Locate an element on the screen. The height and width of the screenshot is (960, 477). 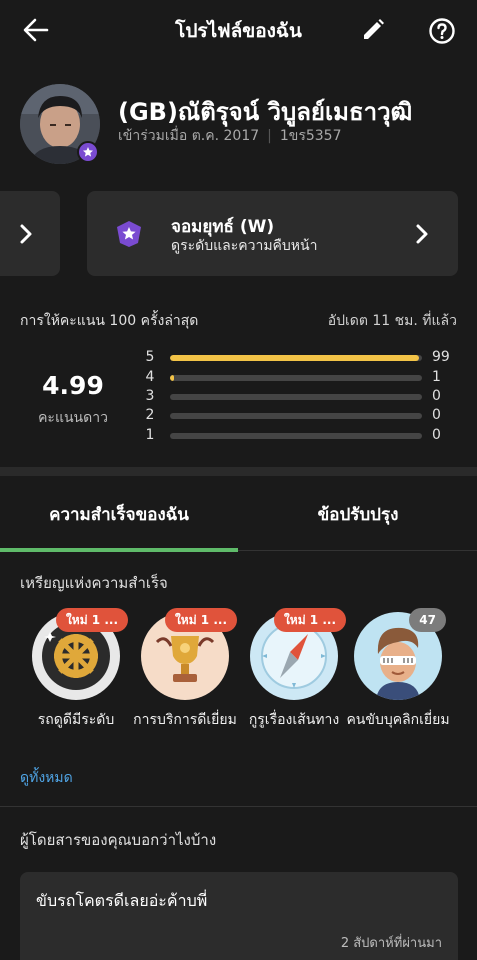
see-all-link: ดูทั้งหมด is located at coordinates (46, 778).